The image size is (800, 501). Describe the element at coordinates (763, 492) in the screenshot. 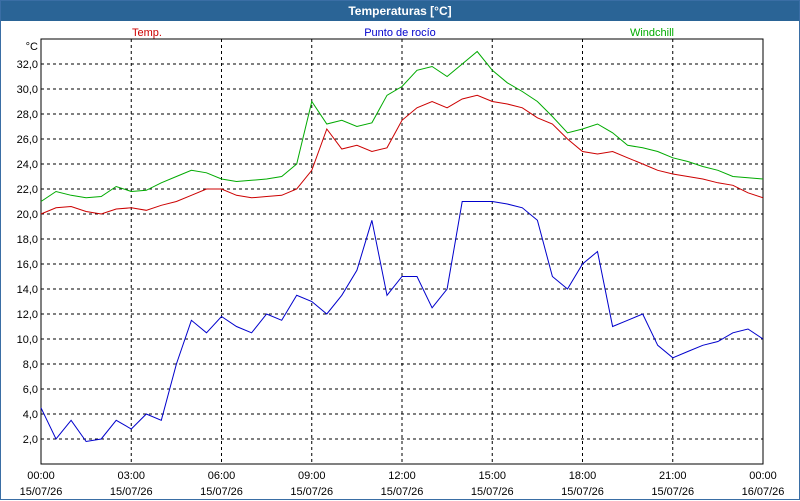

I see `x-tick-date: 16/07/26` at that location.